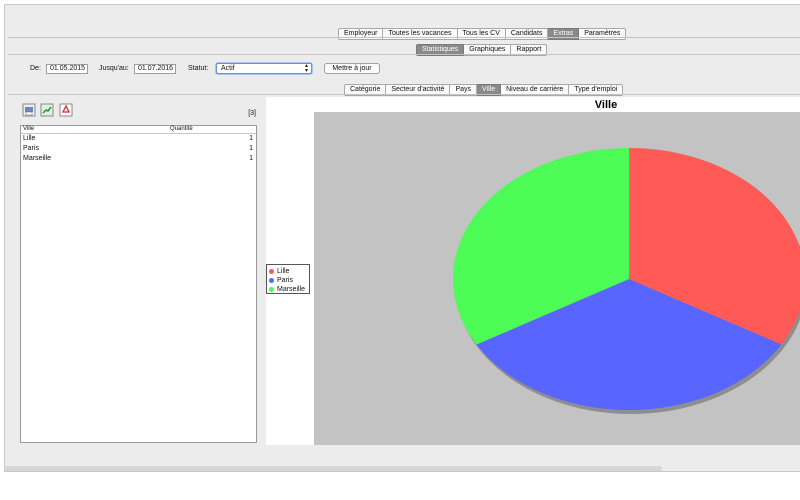  Describe the element at coordinates (606, 105) in the screenshot. I see `chart-title: Ville` at that location.